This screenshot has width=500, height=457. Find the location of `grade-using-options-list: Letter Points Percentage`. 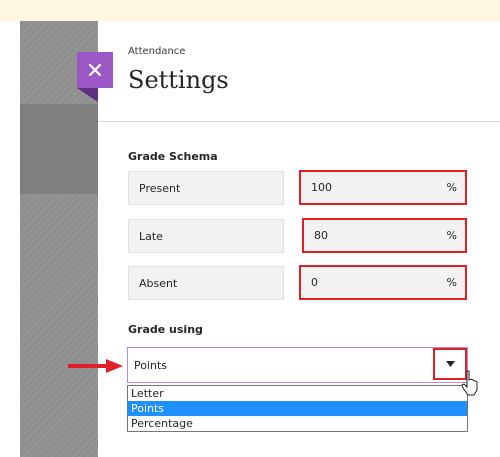

grade-using-options-list: Letter Points Percentage is located at coordinates (297, 408).